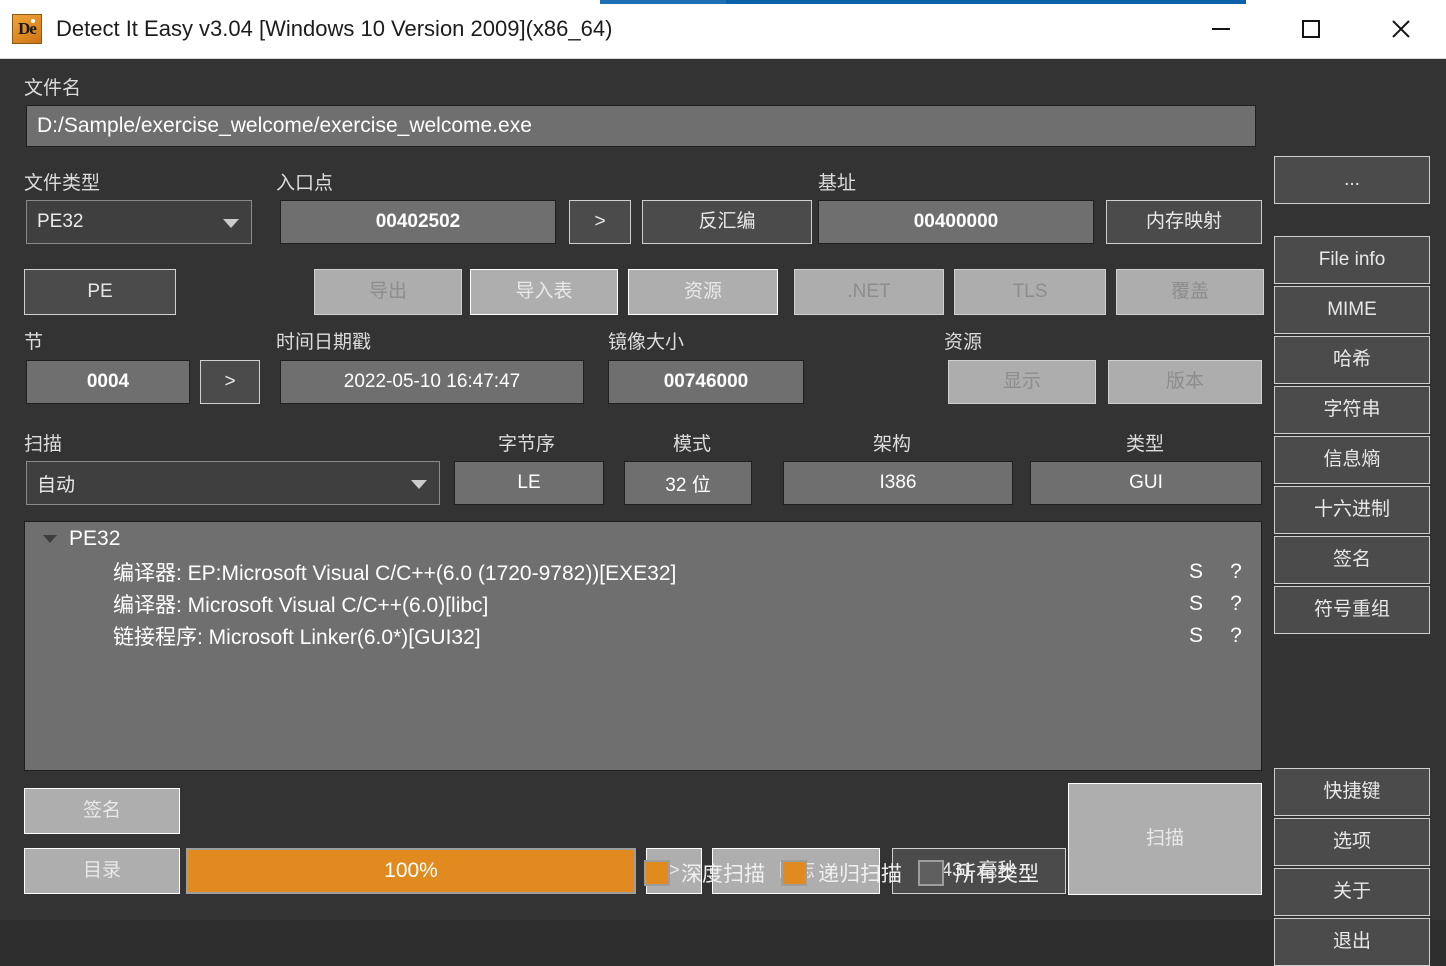 The height and width of the screenshot is (966, 1446). What do you see at coordinates (95, 538) in the screenshot?
I see `results-root-label: PE32` at bounding box center [95, 538].